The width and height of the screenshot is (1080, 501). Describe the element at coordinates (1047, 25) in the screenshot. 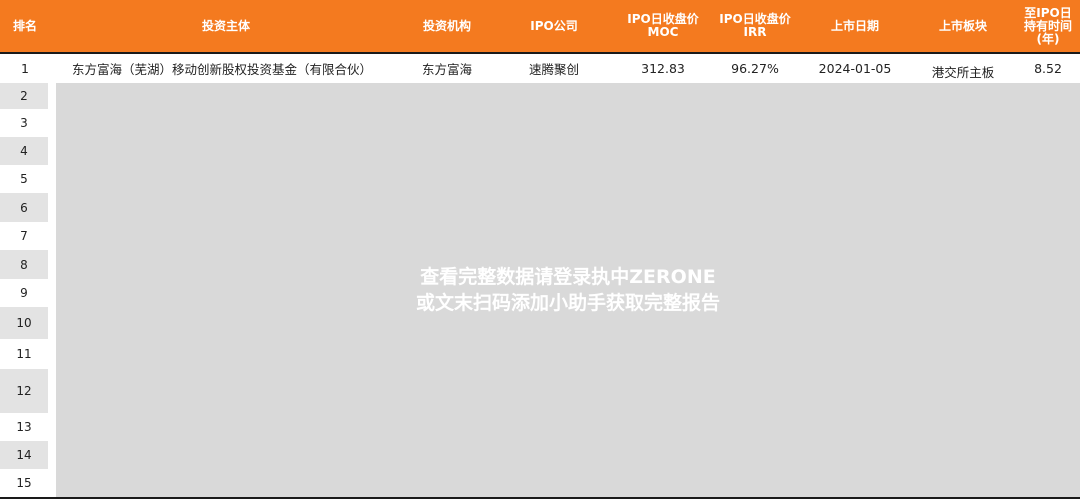

I see `header-holding: 至IPO日 持有时间 (年)` at that location.